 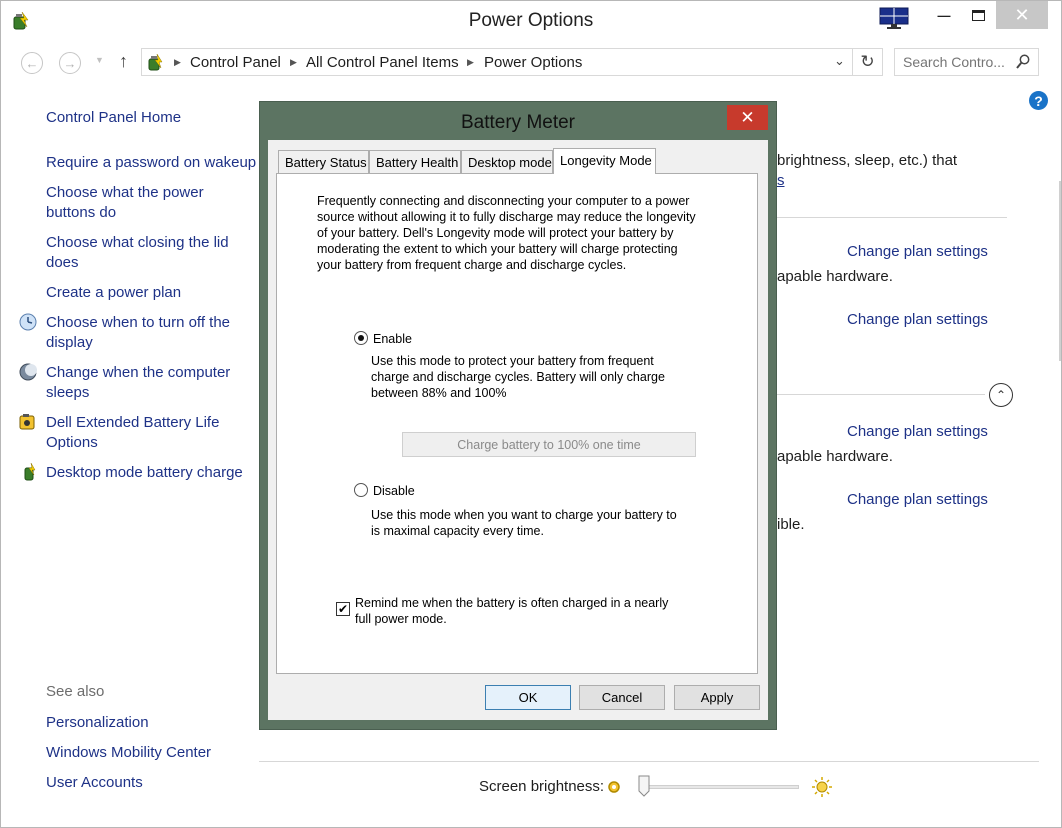 I want to click on search-box, so click(x=966, y=62).